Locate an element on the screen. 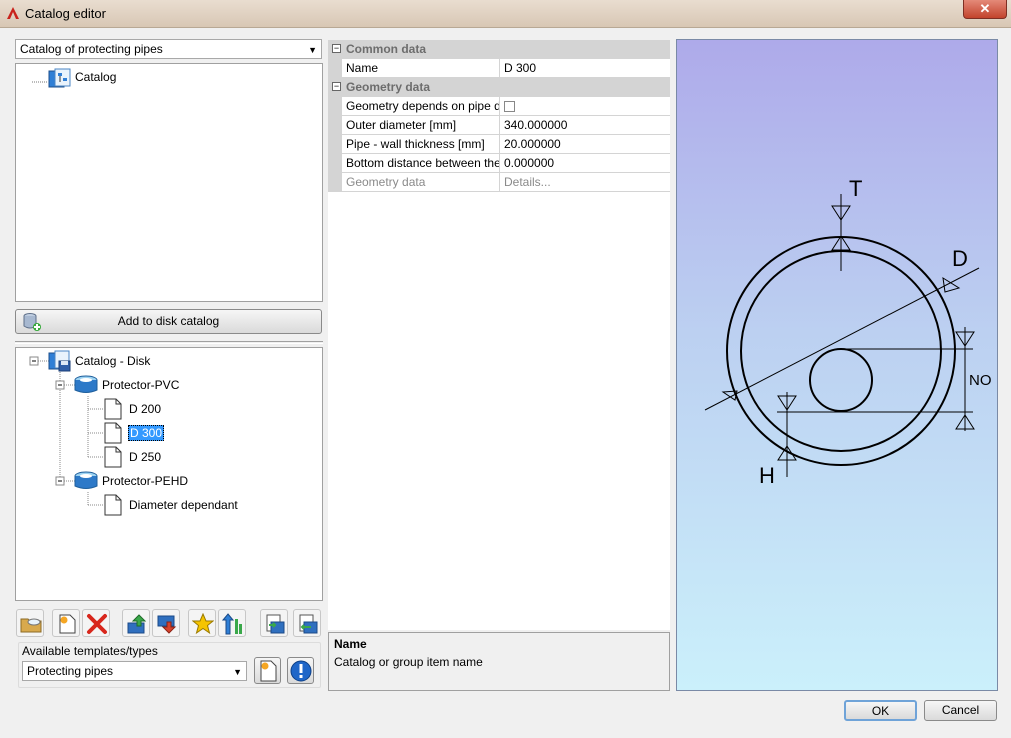 The width and height of the screenshot is (1011, 738). diagram-label-t: T is located at coordinates (855, 188).